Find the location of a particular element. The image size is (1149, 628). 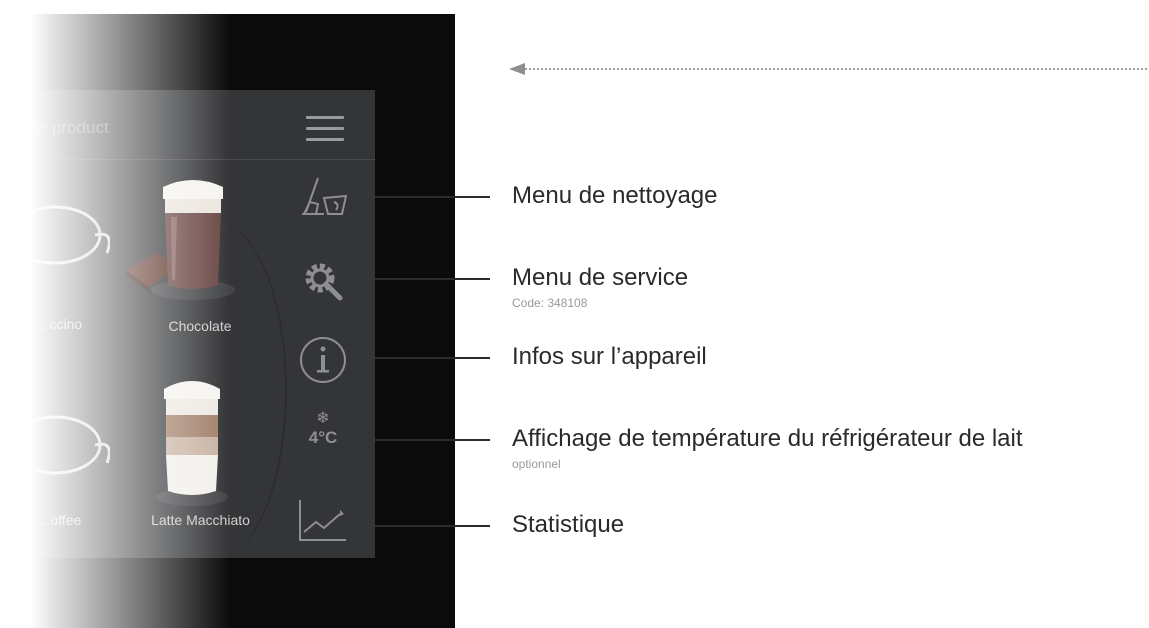

dotted-arrow-line is located at coordinates (836, 69).